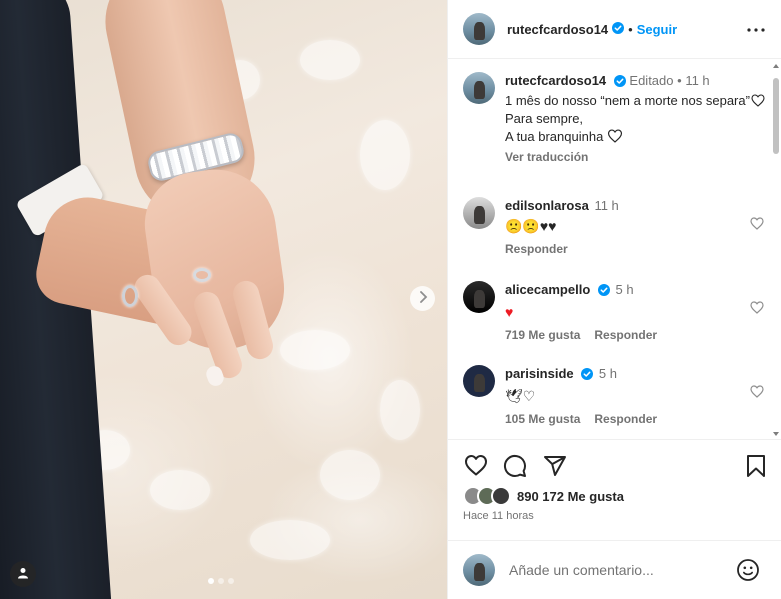 This screenshot has height=599, width=781. Describe the element at coordinates (615, 226) in the screenshot. I see `comment-item: edilsonlarosa 11 h 🙁🙁♥♥ Responder` at that location.